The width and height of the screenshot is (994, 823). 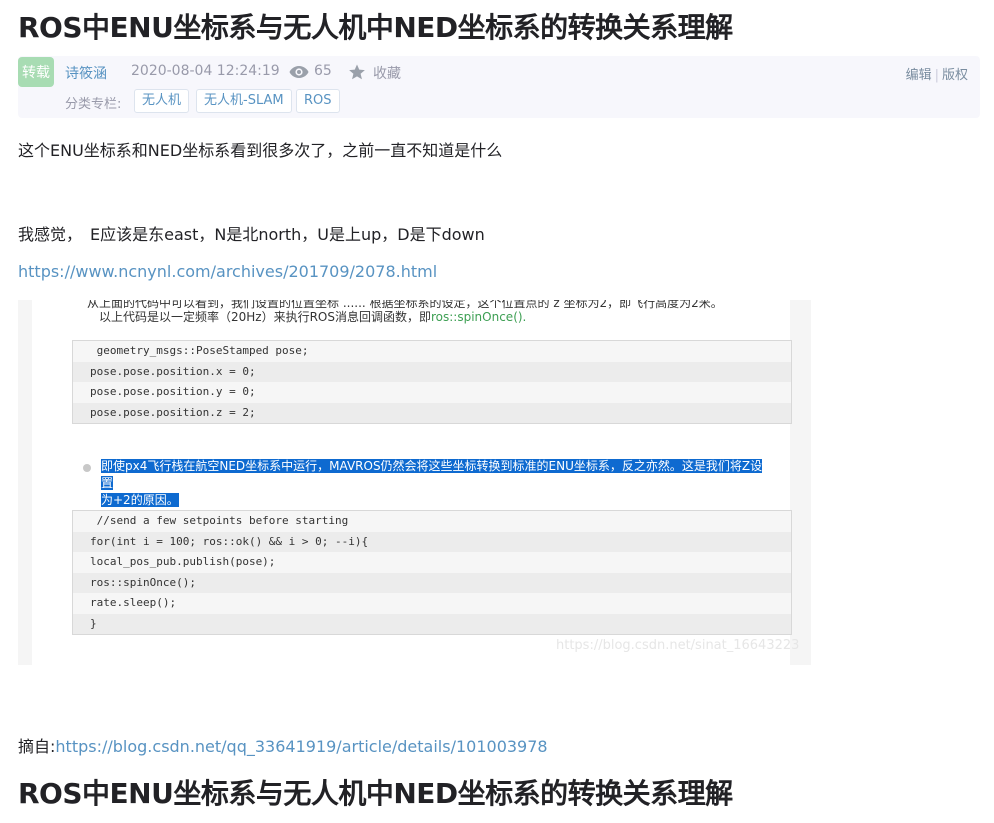 I want to click on category-label: 分类专栏:, so click(x=93, y=104).